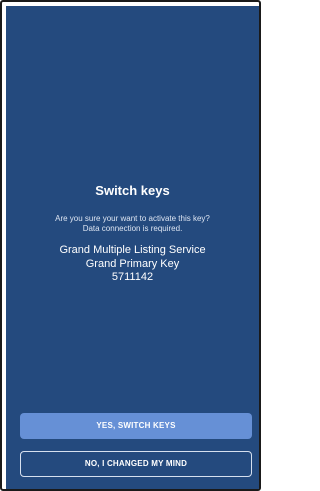  I want to click on service-name: Grand Multiple Listing Service, so click(132, 250).